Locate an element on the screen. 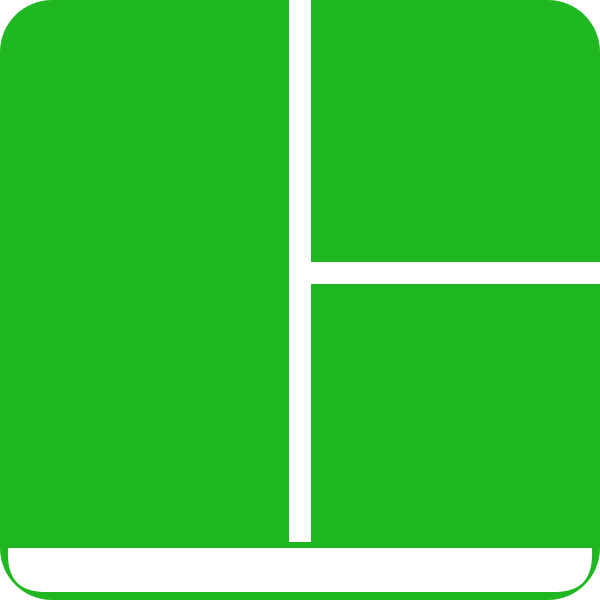 The image size is (600, 600). bottom-strip is located at coordinates (300, 570).